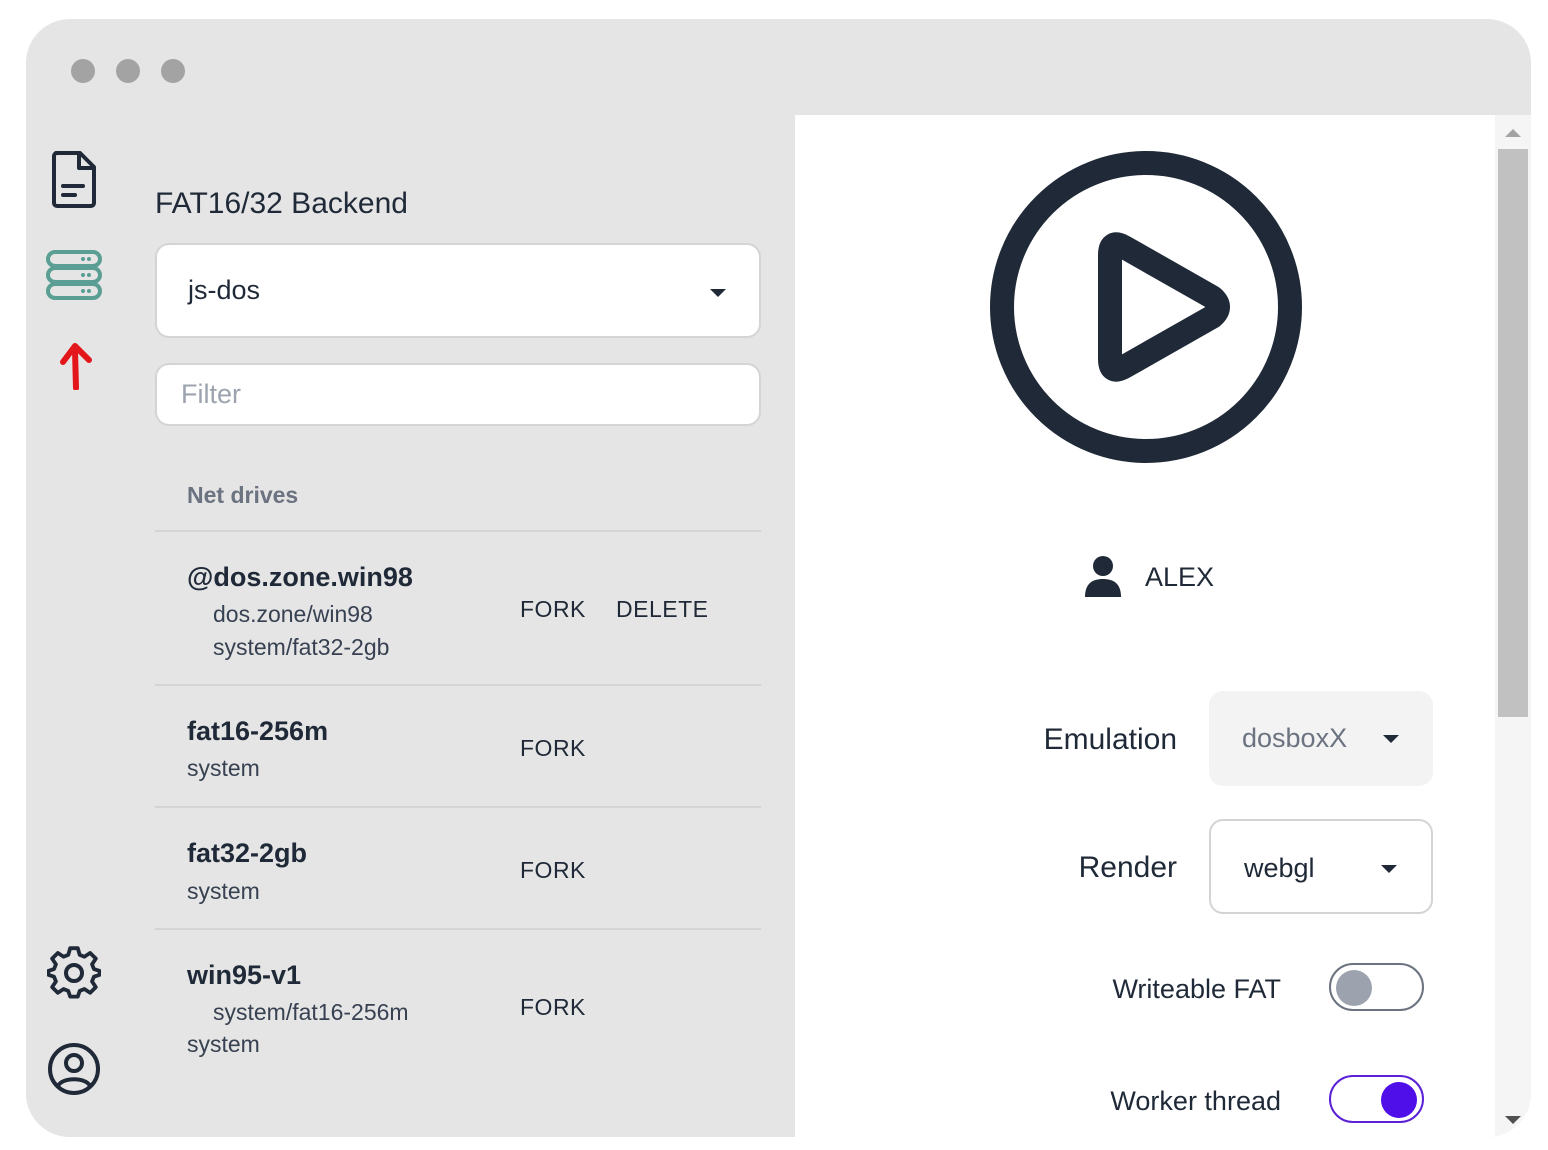  What do you see at coordinates (778, 67) in the screenshot?
I see `title-bar` at bounding box center [778, 67].